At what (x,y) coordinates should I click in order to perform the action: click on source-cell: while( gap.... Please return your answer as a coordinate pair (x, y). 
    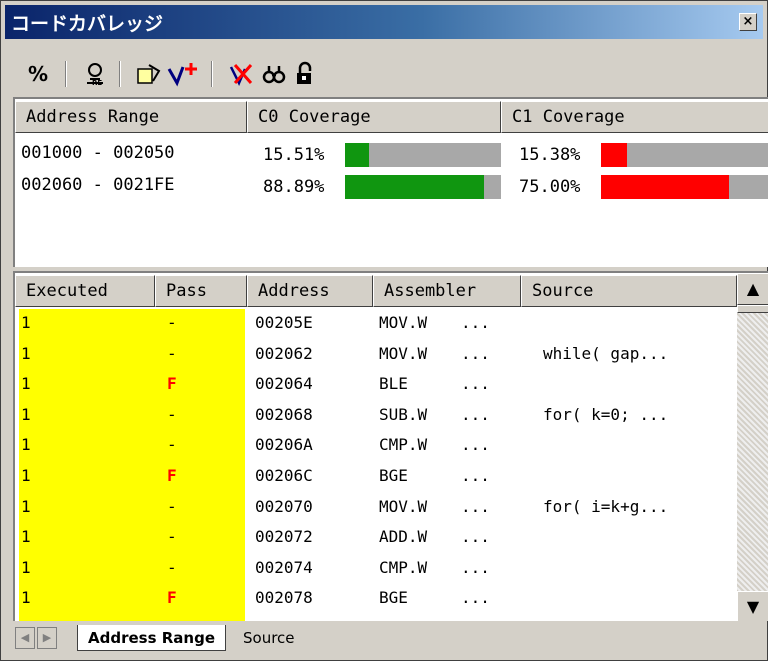
    Looking at the image, I should click on (606, 353).